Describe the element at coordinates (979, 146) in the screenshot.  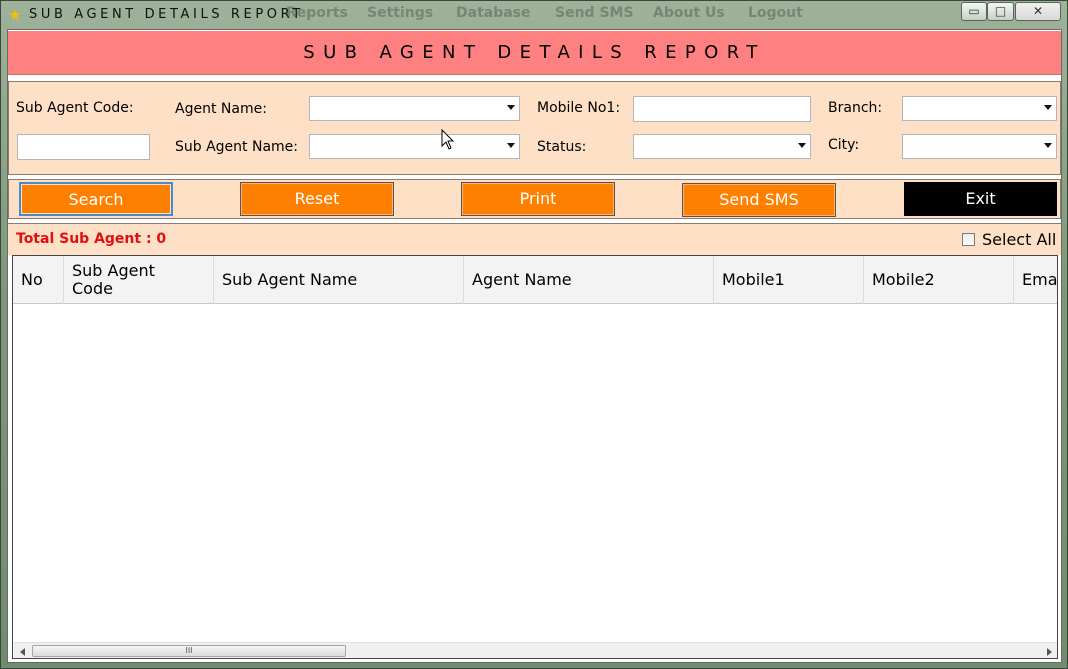
I see `city-dropdown` at that location.